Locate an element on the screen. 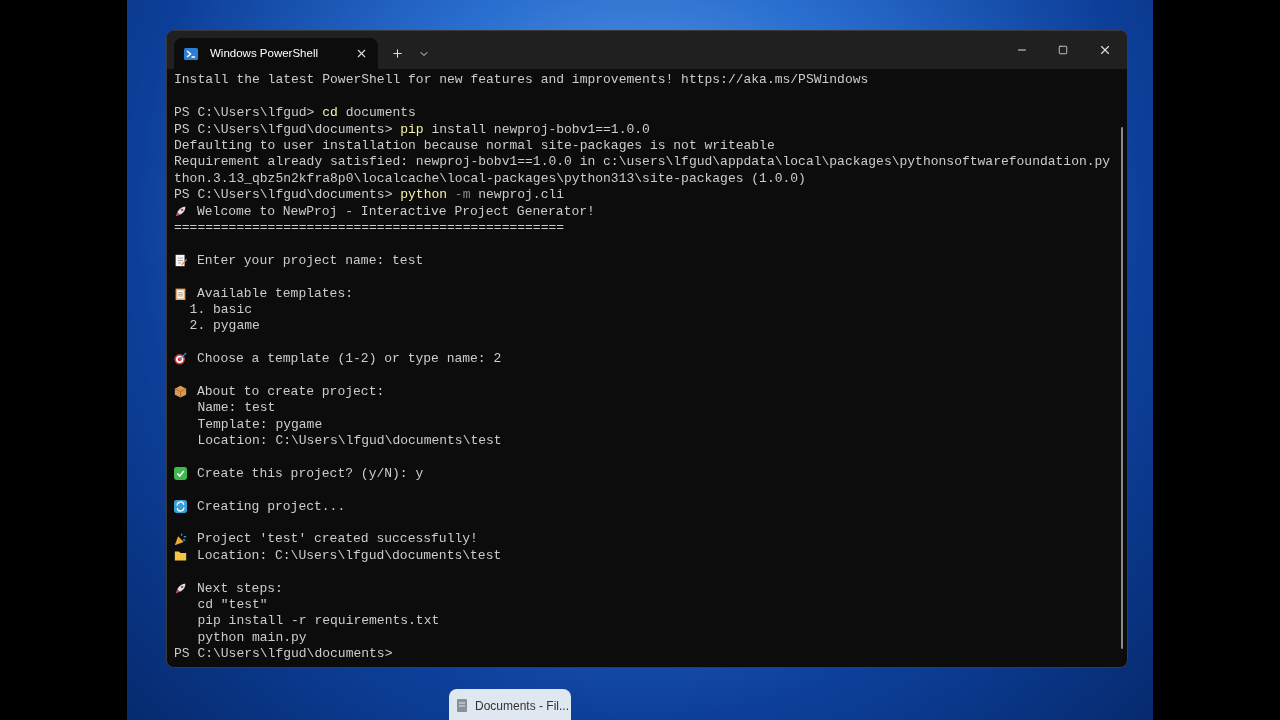  output-line: Project 'test' created successfully! is located at coordinates (337, 539).